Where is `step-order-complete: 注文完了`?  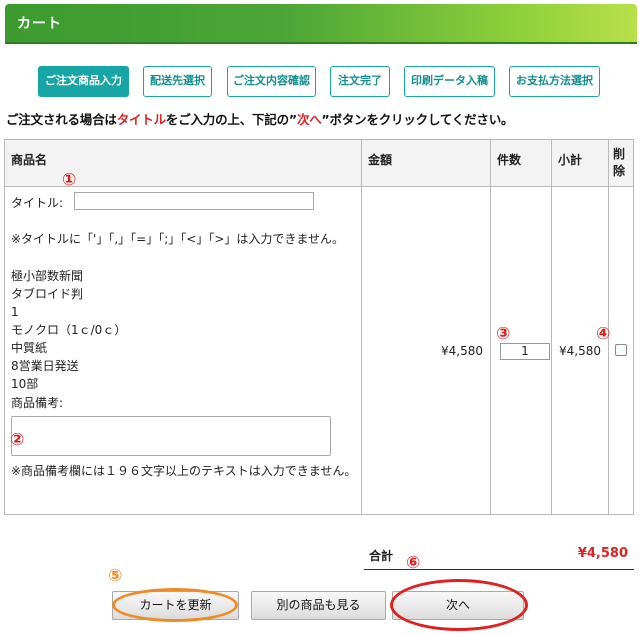 step-order-complete: 注文完了 is located at coordinates (360, 81).